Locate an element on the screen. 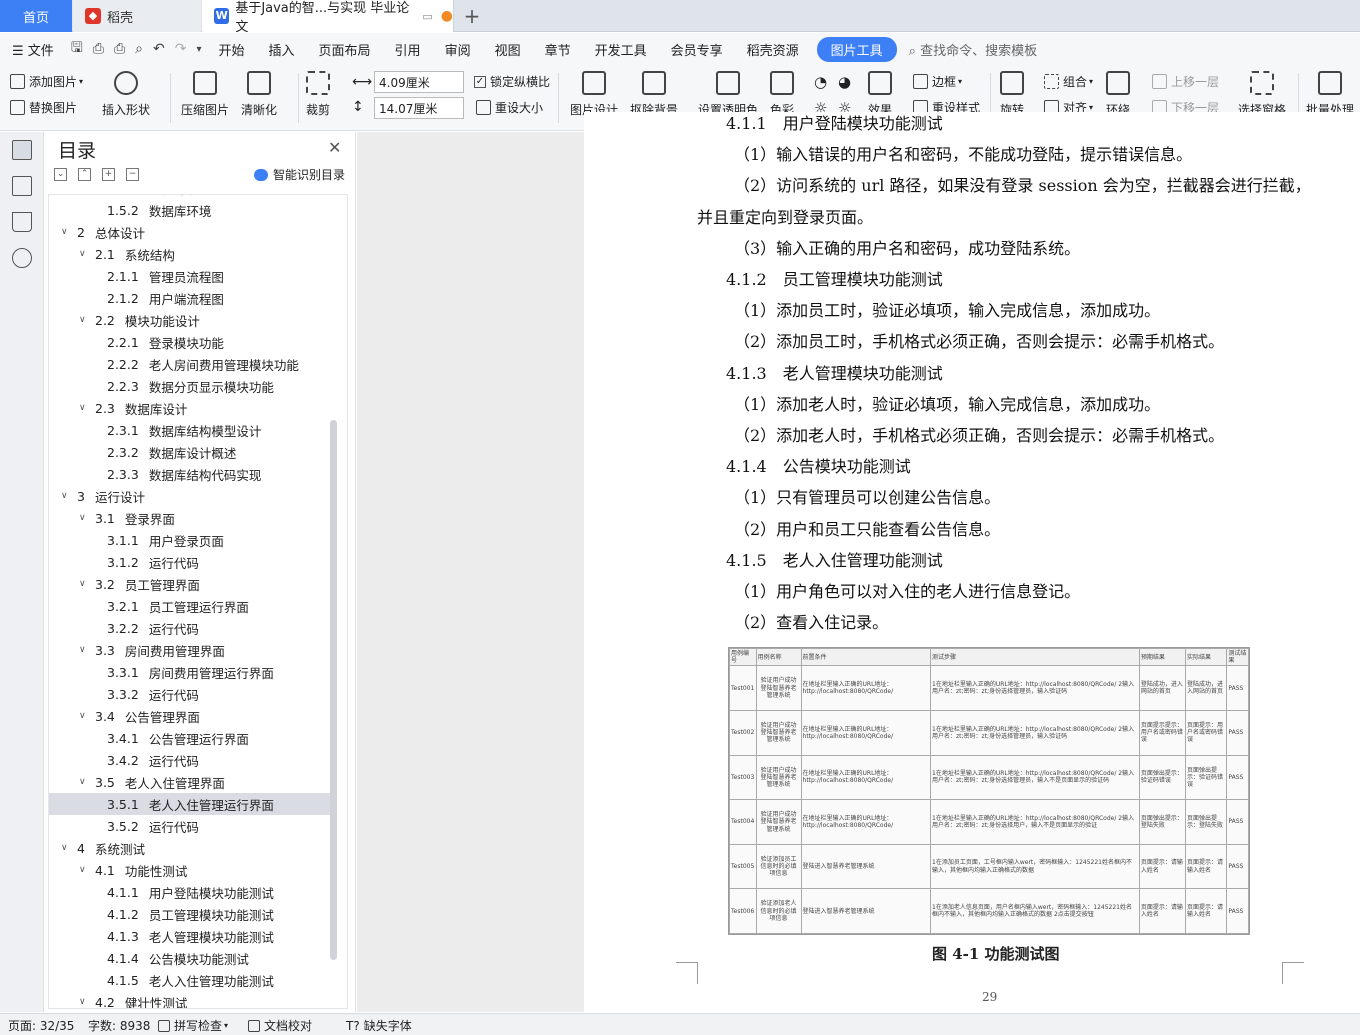  menu-docer-resource: 稻壳资源 is located at coordinates (773, 49).